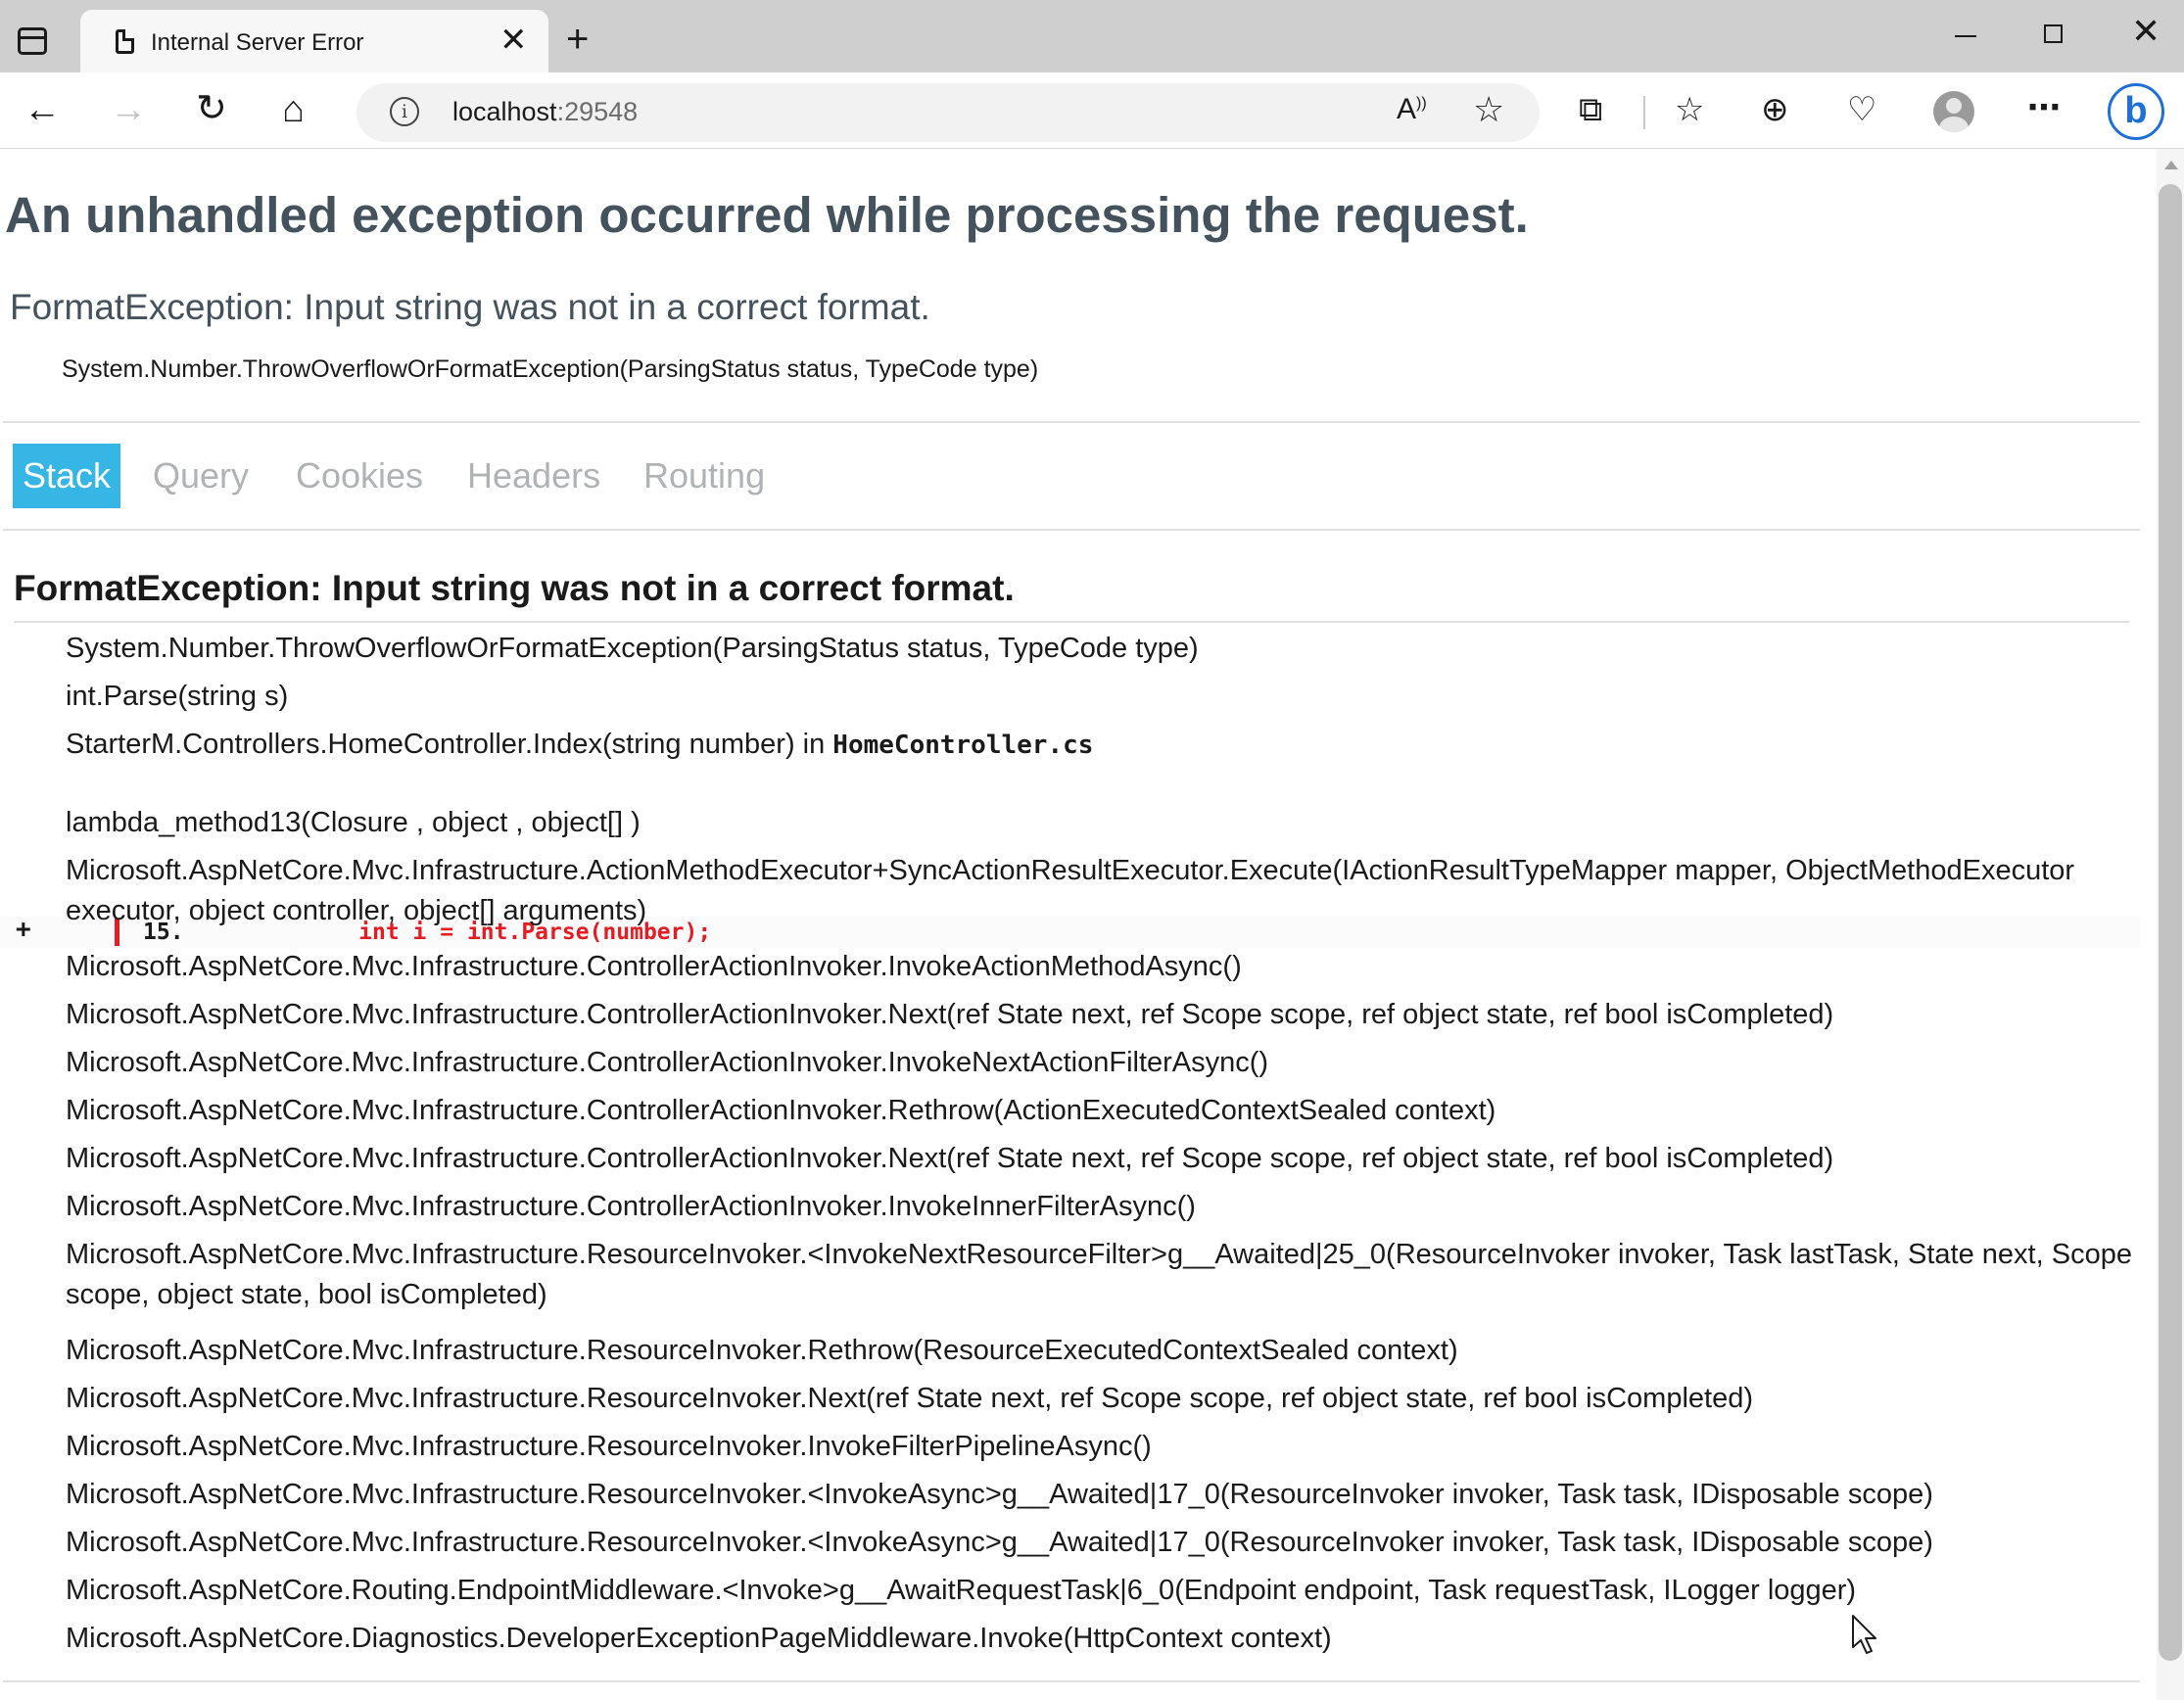  Describe the element at coordinates (2171, 165) in the screenshot. I see `scroll-up-arrow-icon` at that location.